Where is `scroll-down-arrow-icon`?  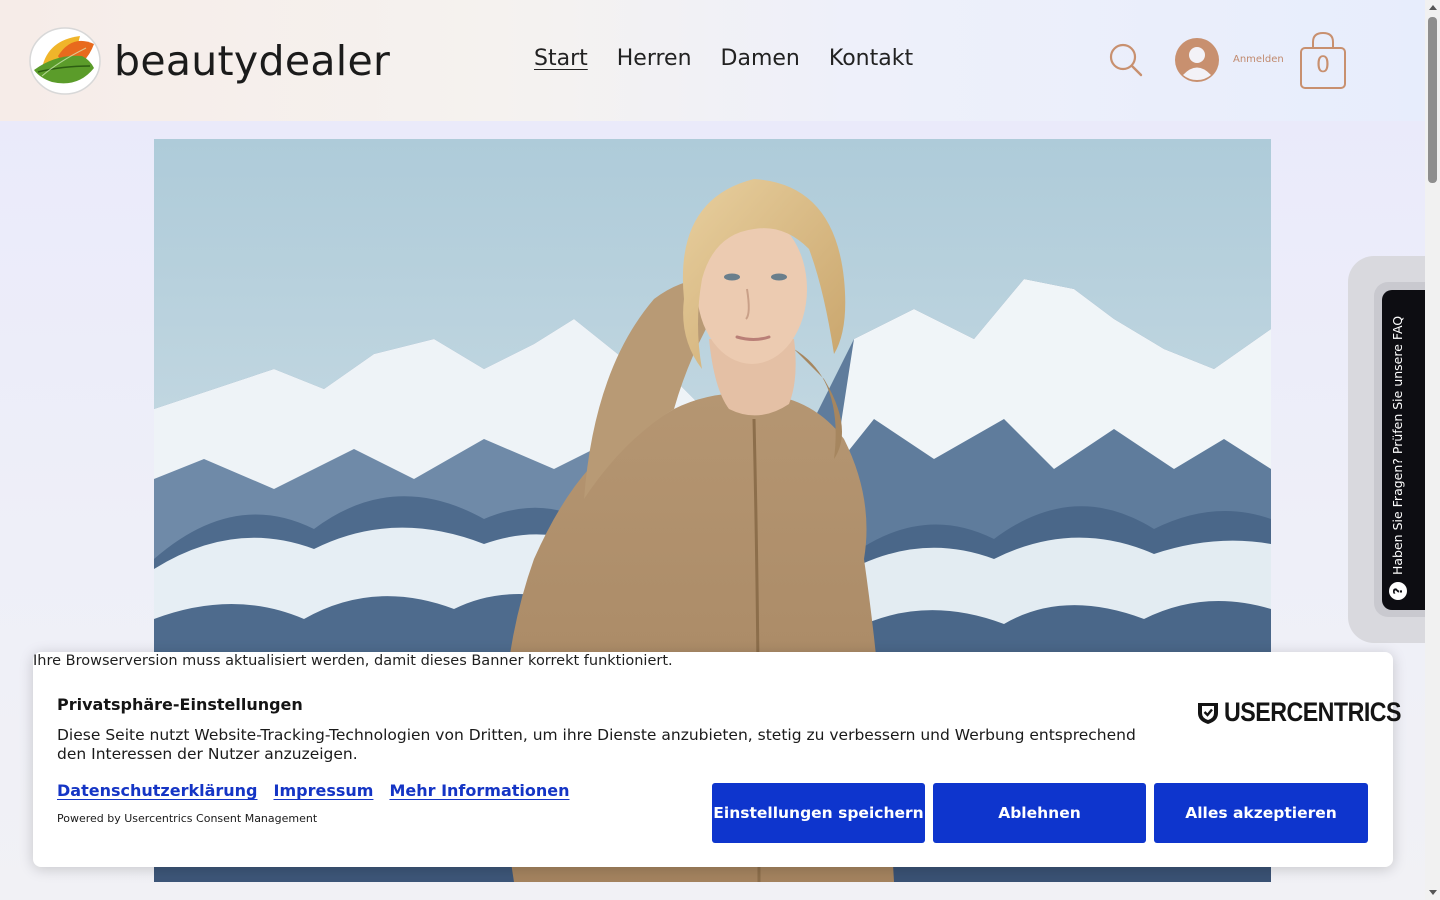 scroll-down-arrow-icon is located at coordinates (1433, 892).